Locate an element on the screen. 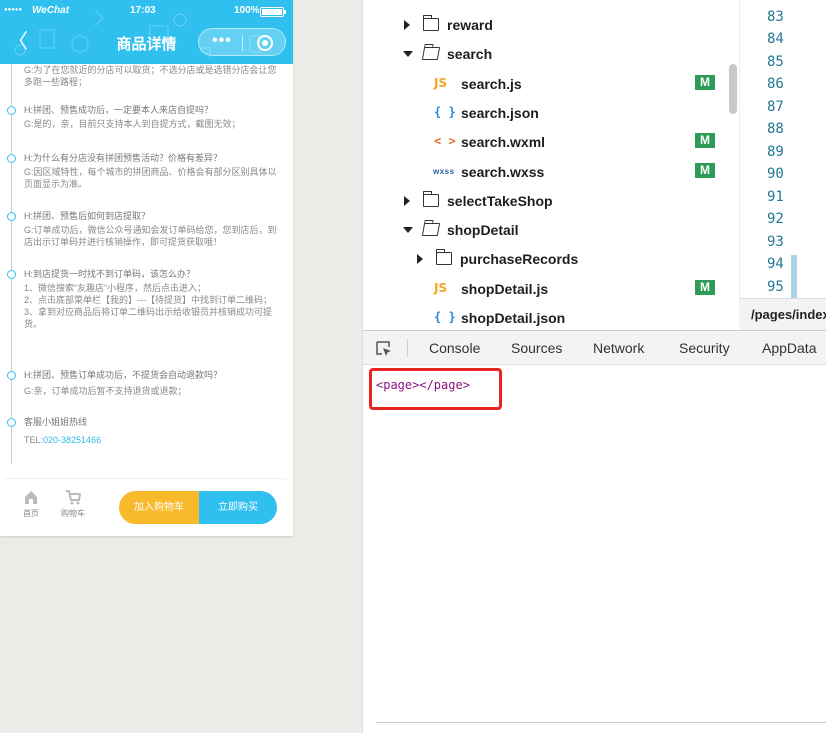  editor-scroll-indicator is located at coordinates (794, 276).